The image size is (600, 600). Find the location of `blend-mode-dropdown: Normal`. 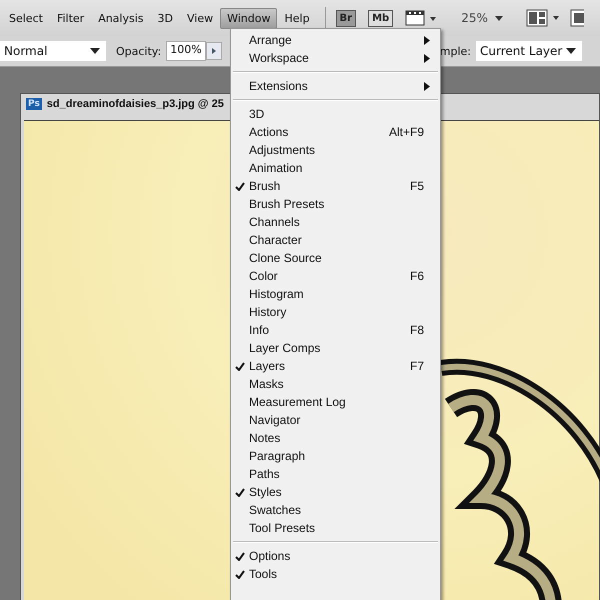

blend-mode-dropdown: Normal is located at coordinates (53, 51).